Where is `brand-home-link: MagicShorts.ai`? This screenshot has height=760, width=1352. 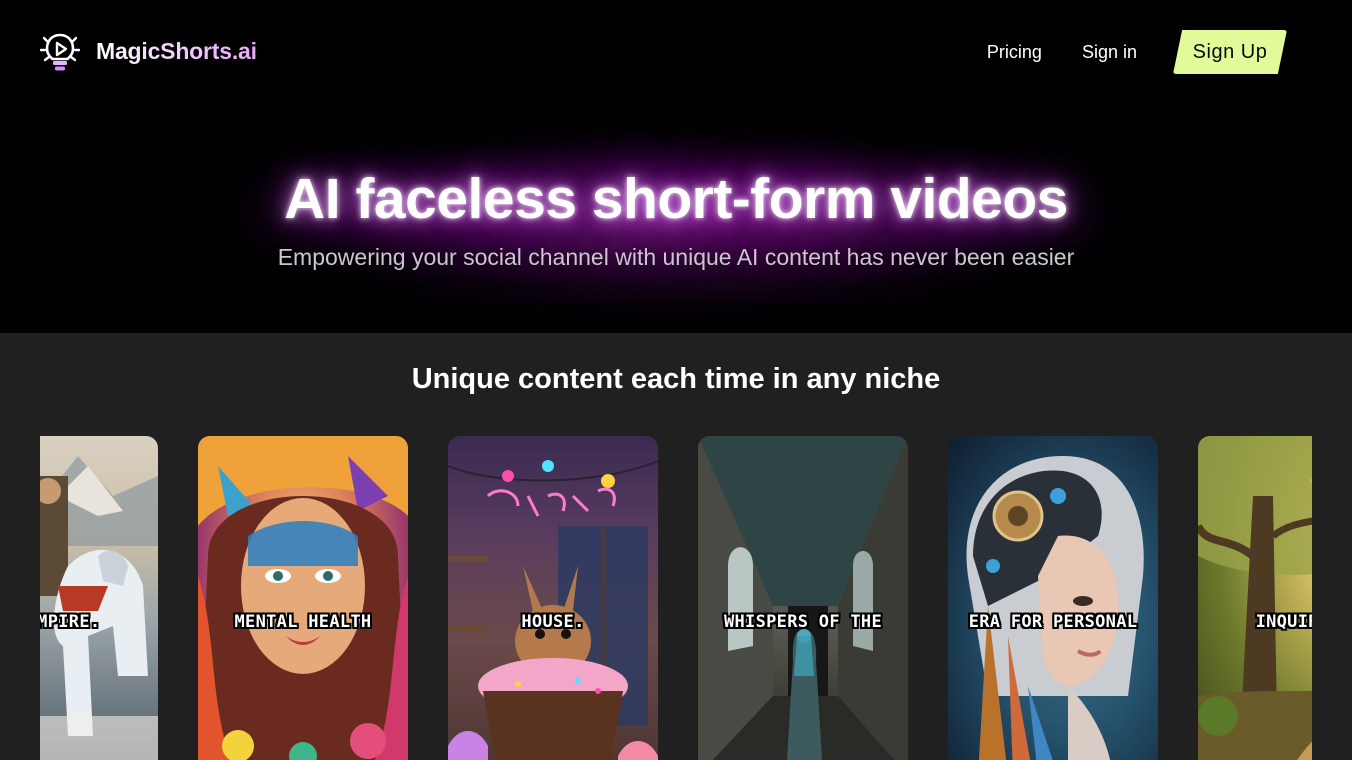 brand-home-link: MagicShorts.ai is located at coordinates (148, 51).